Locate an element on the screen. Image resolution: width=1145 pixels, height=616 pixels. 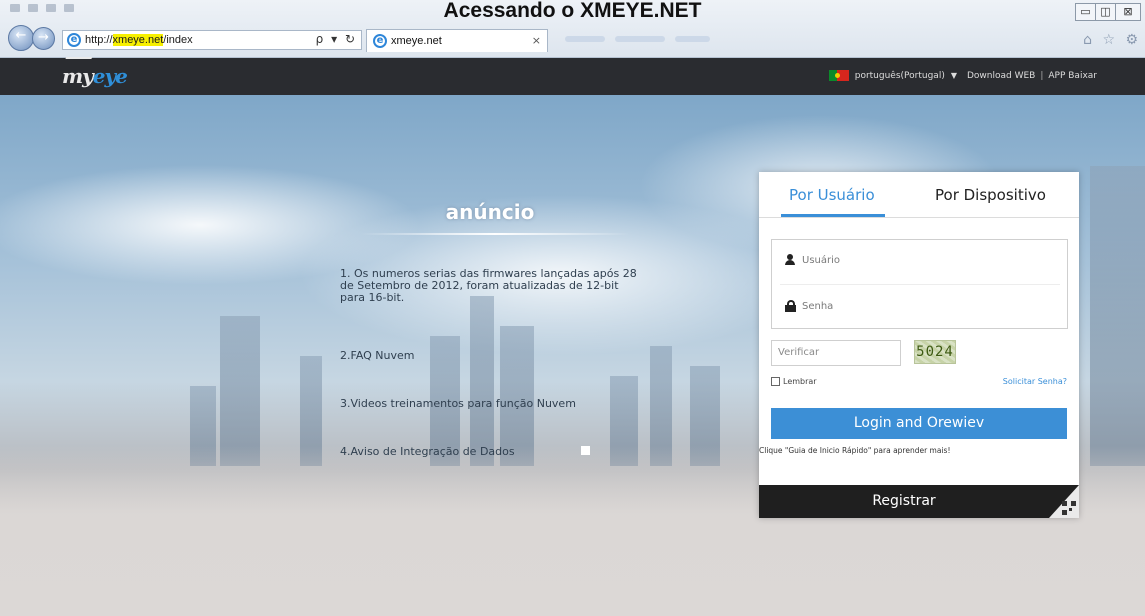
qr-code-icon is located at coordinates (1069, 508).